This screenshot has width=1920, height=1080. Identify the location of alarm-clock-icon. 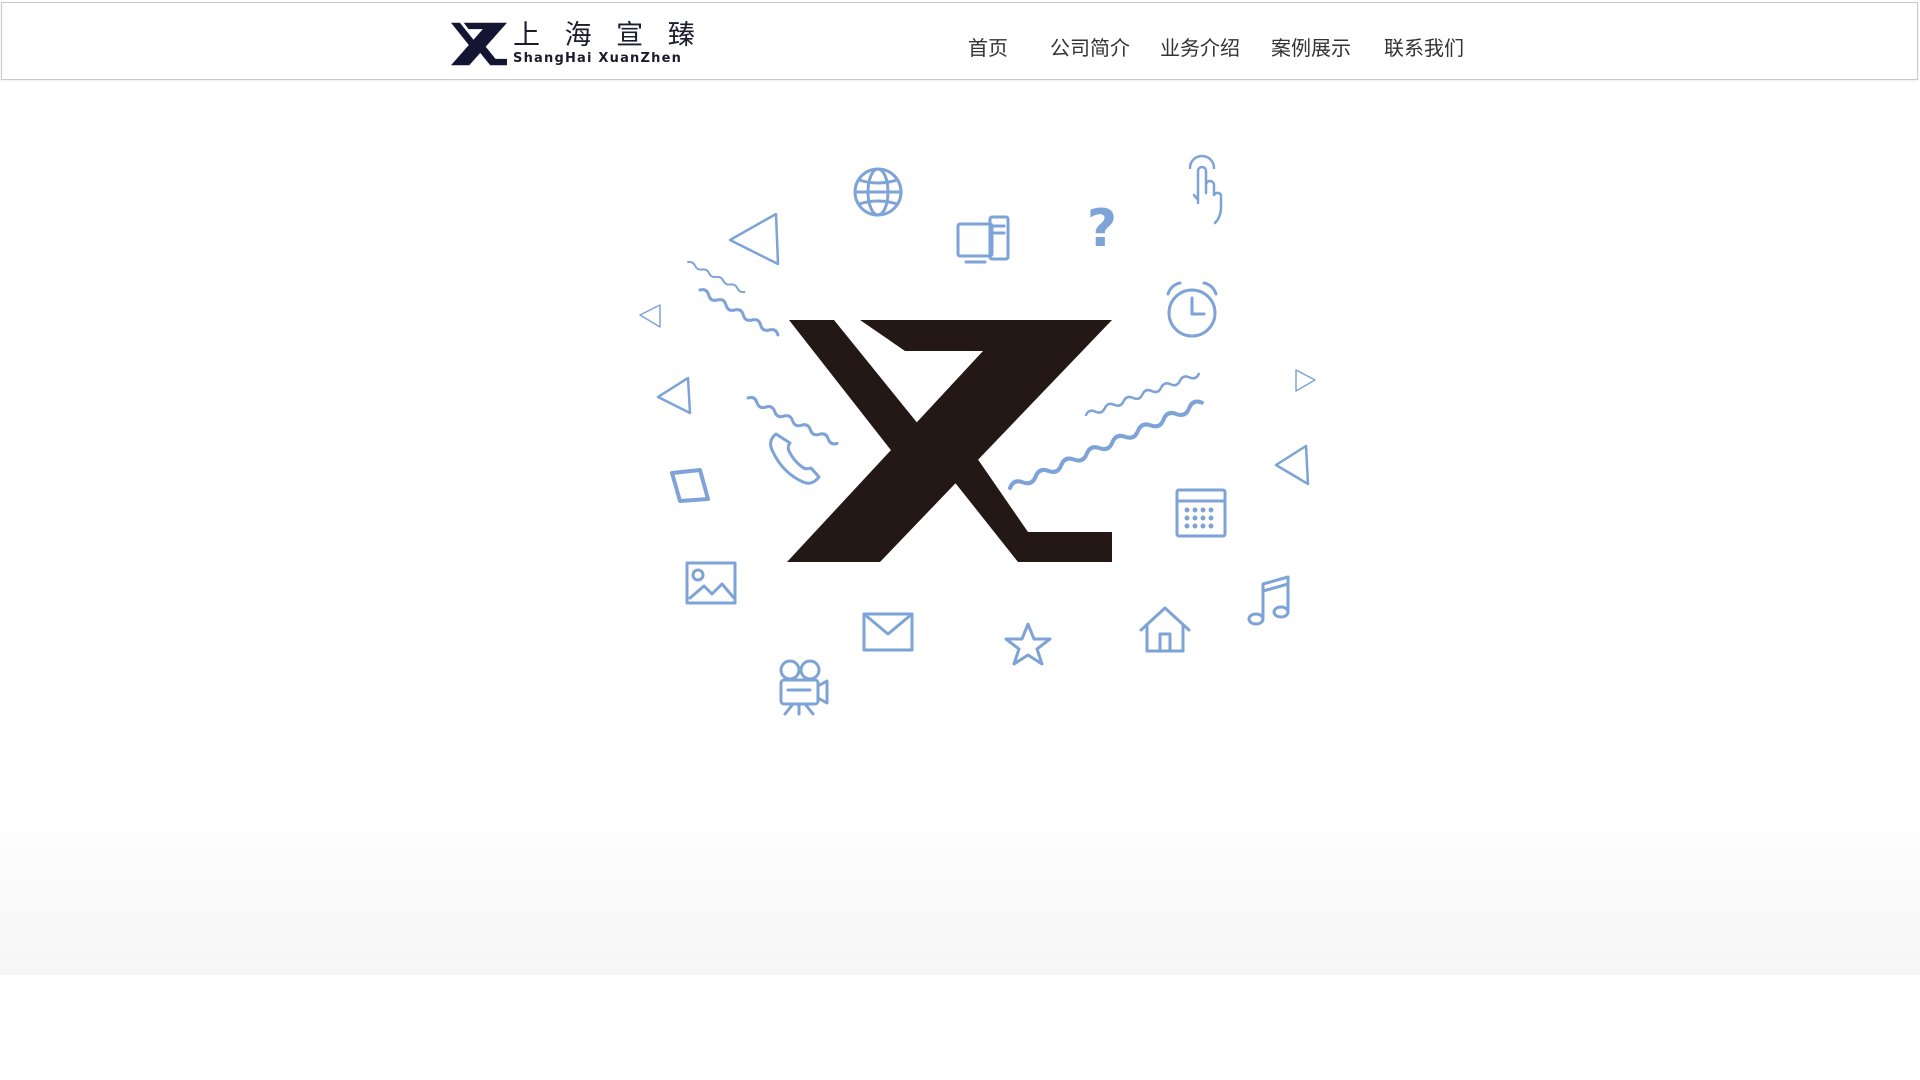
(1192, 309).